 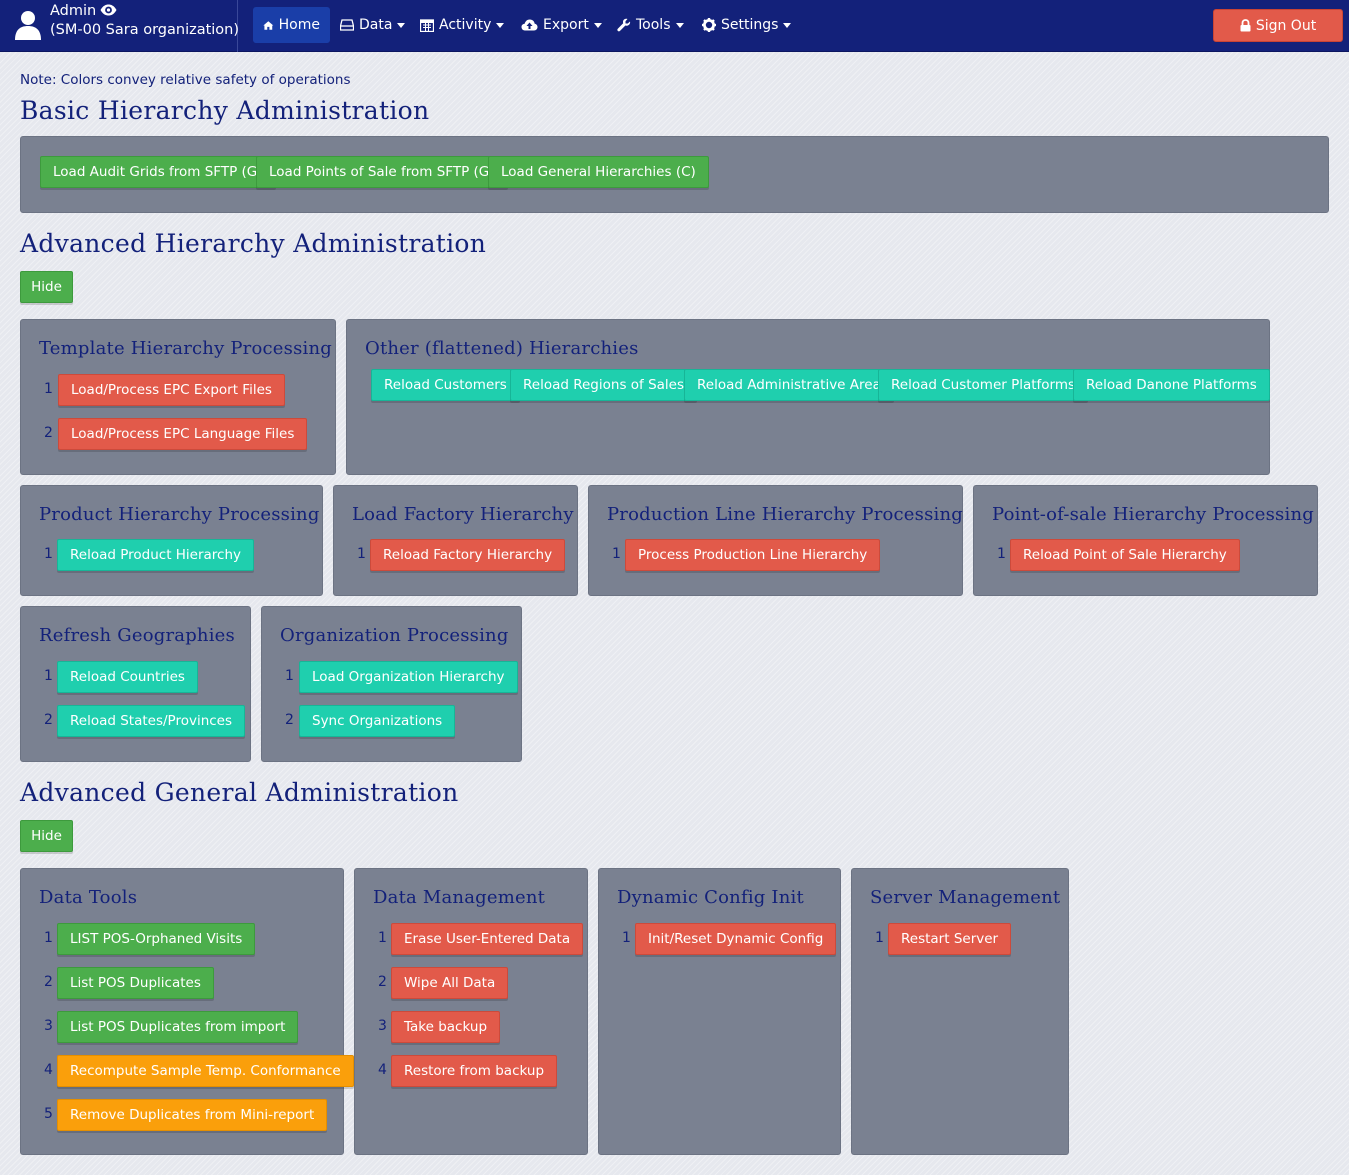 I want to click on process-production-line-button: Process Production Line Hierarchy, so click(x=753, y=555).